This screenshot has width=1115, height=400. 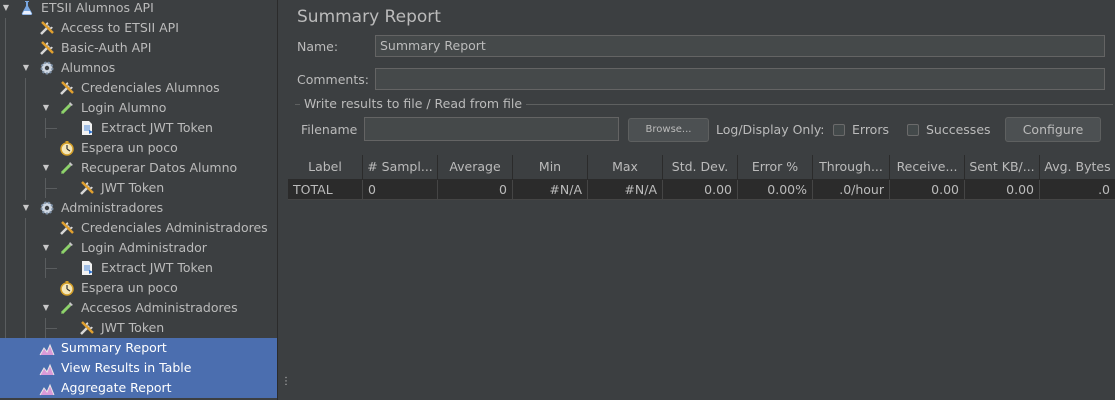 I want to click on tree-item-alumnos: ▼ Alumnos, so click(x=138, y=68).